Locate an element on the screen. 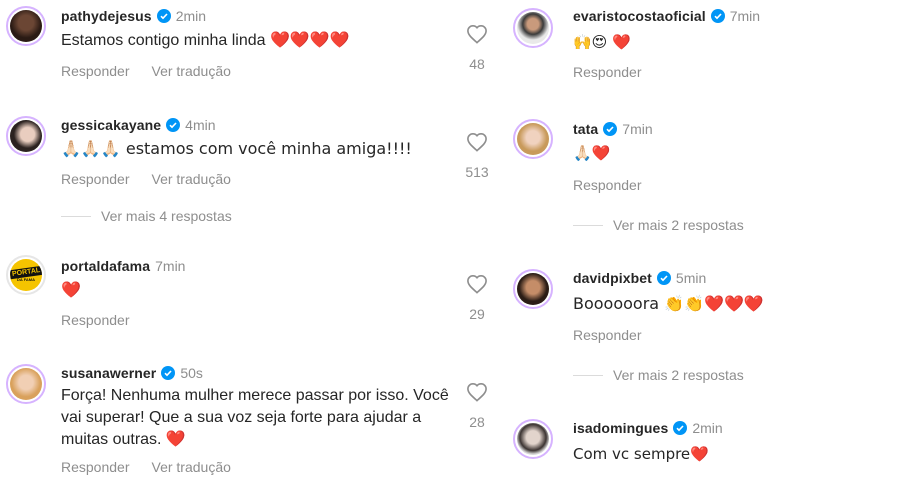 The image size is (923, 477). comment-text: 🙏🏻🙏🏻🙏🏻 estamos com você minha amiga!!!! is located at coordinates (236, 148).